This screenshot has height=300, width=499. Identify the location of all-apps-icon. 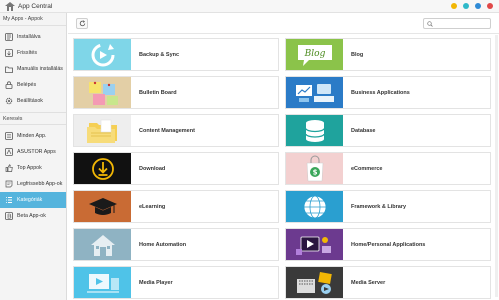
(9, 136).